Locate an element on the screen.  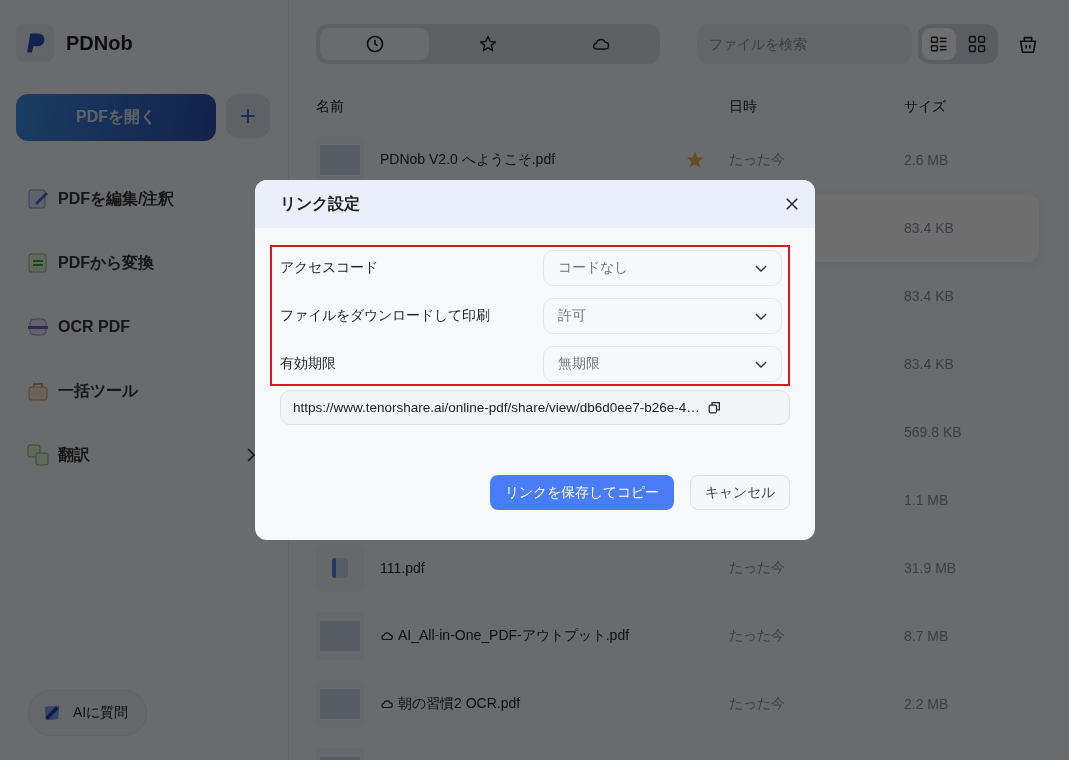
list-view-button is located at coordinates (939, 44).